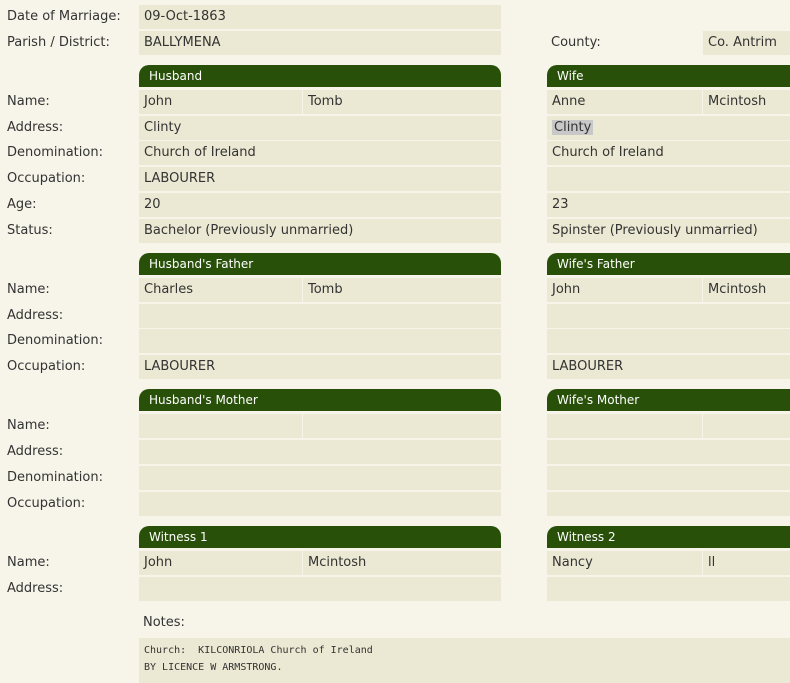 The height and width of the screenshot is (683, 790). Describe the element at coordinates (320, 17) in the screenshot. I see `date-of-marriage-value: 09-Oct-1863` at that location.